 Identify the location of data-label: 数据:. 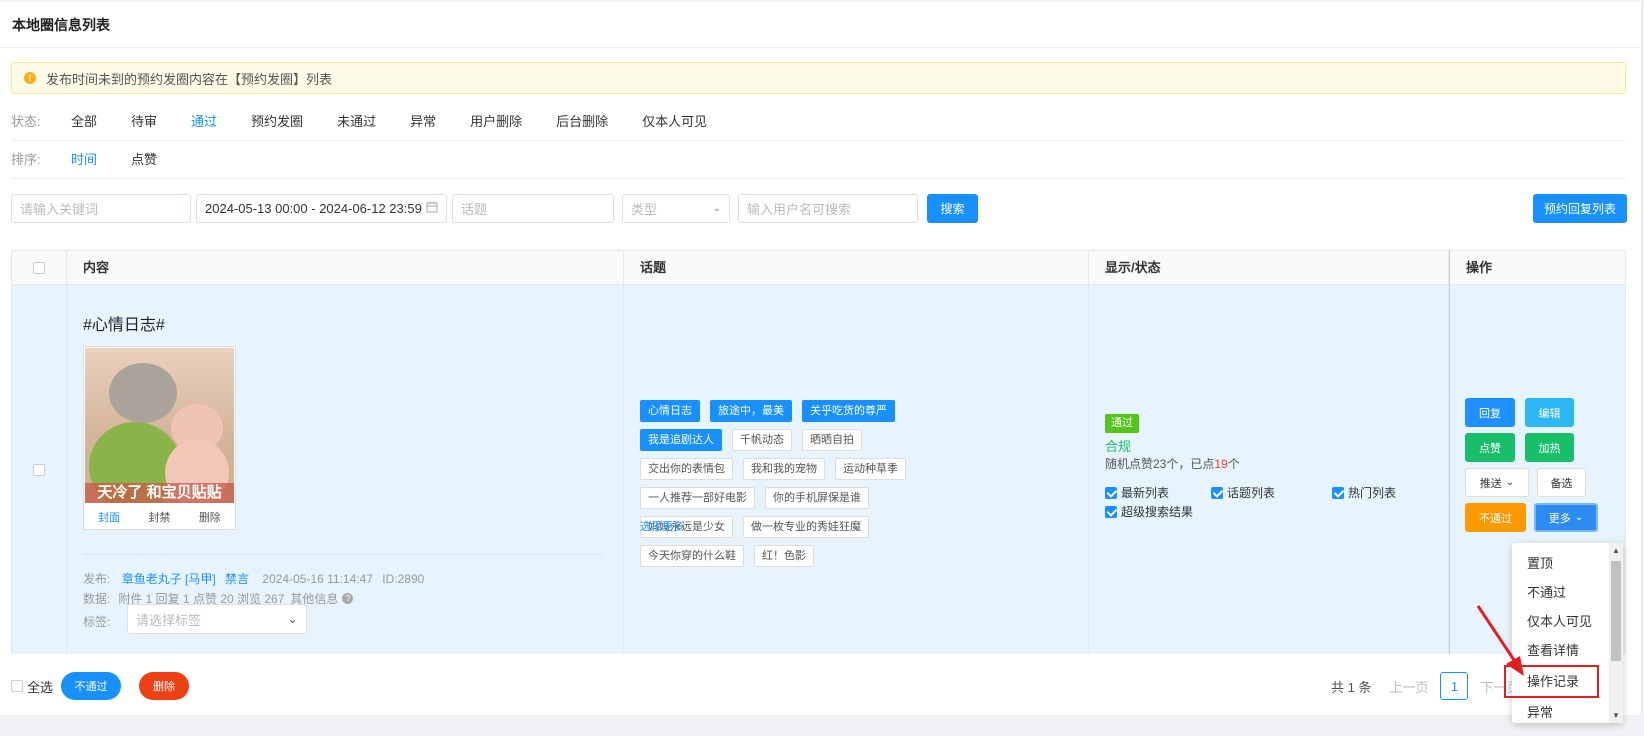
(97, 599).